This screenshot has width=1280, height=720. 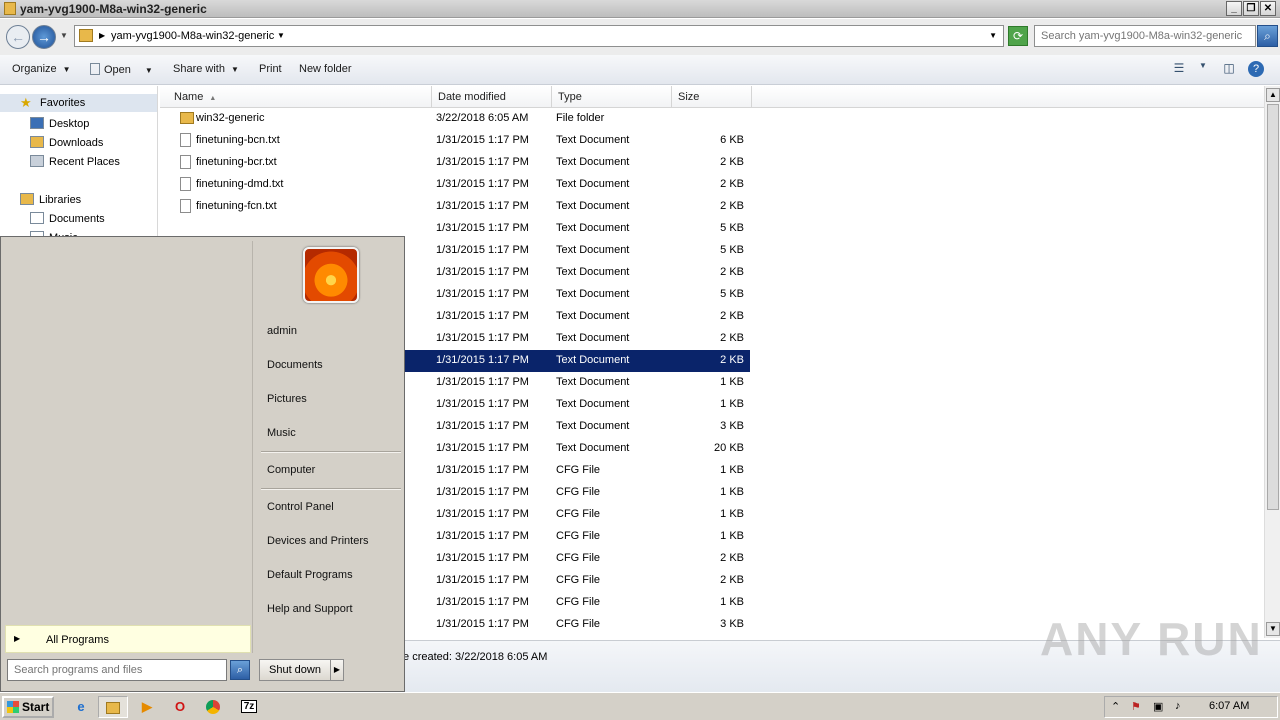 What do you see at coordinates (539, 36) in the screenshot?
I see `address-box: ▶ yam-yvg1900-M8a-win32-generic ▼ ▼` at bounding box center [539, 36].